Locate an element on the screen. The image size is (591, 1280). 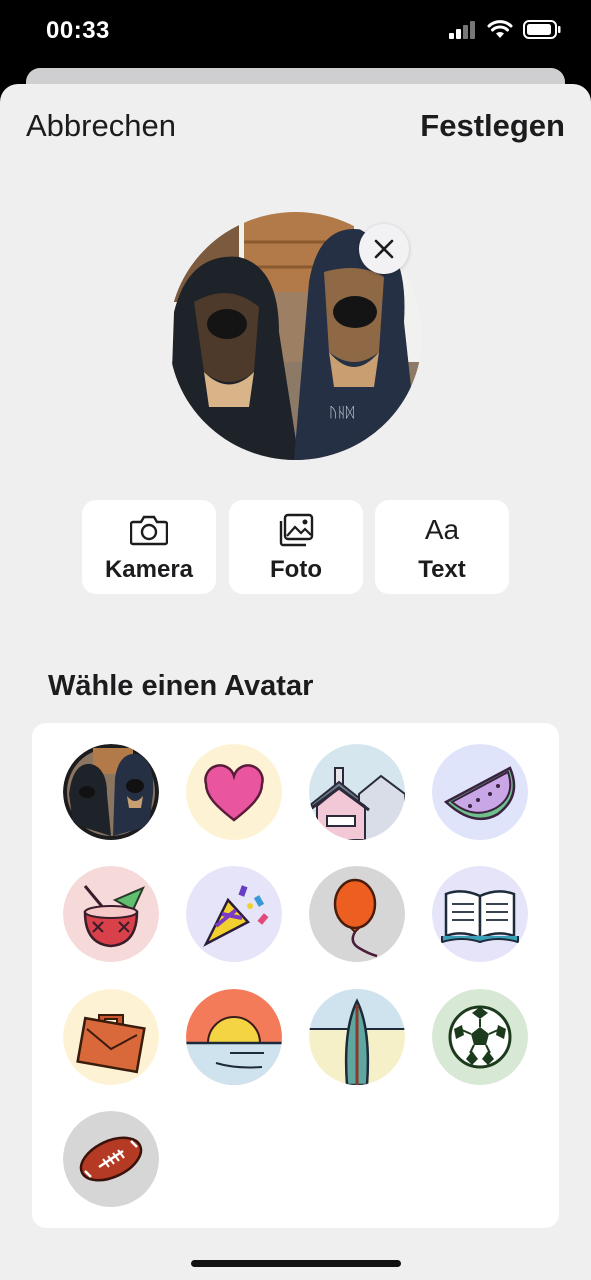
avatar-book is located at coordinates (480, 914).